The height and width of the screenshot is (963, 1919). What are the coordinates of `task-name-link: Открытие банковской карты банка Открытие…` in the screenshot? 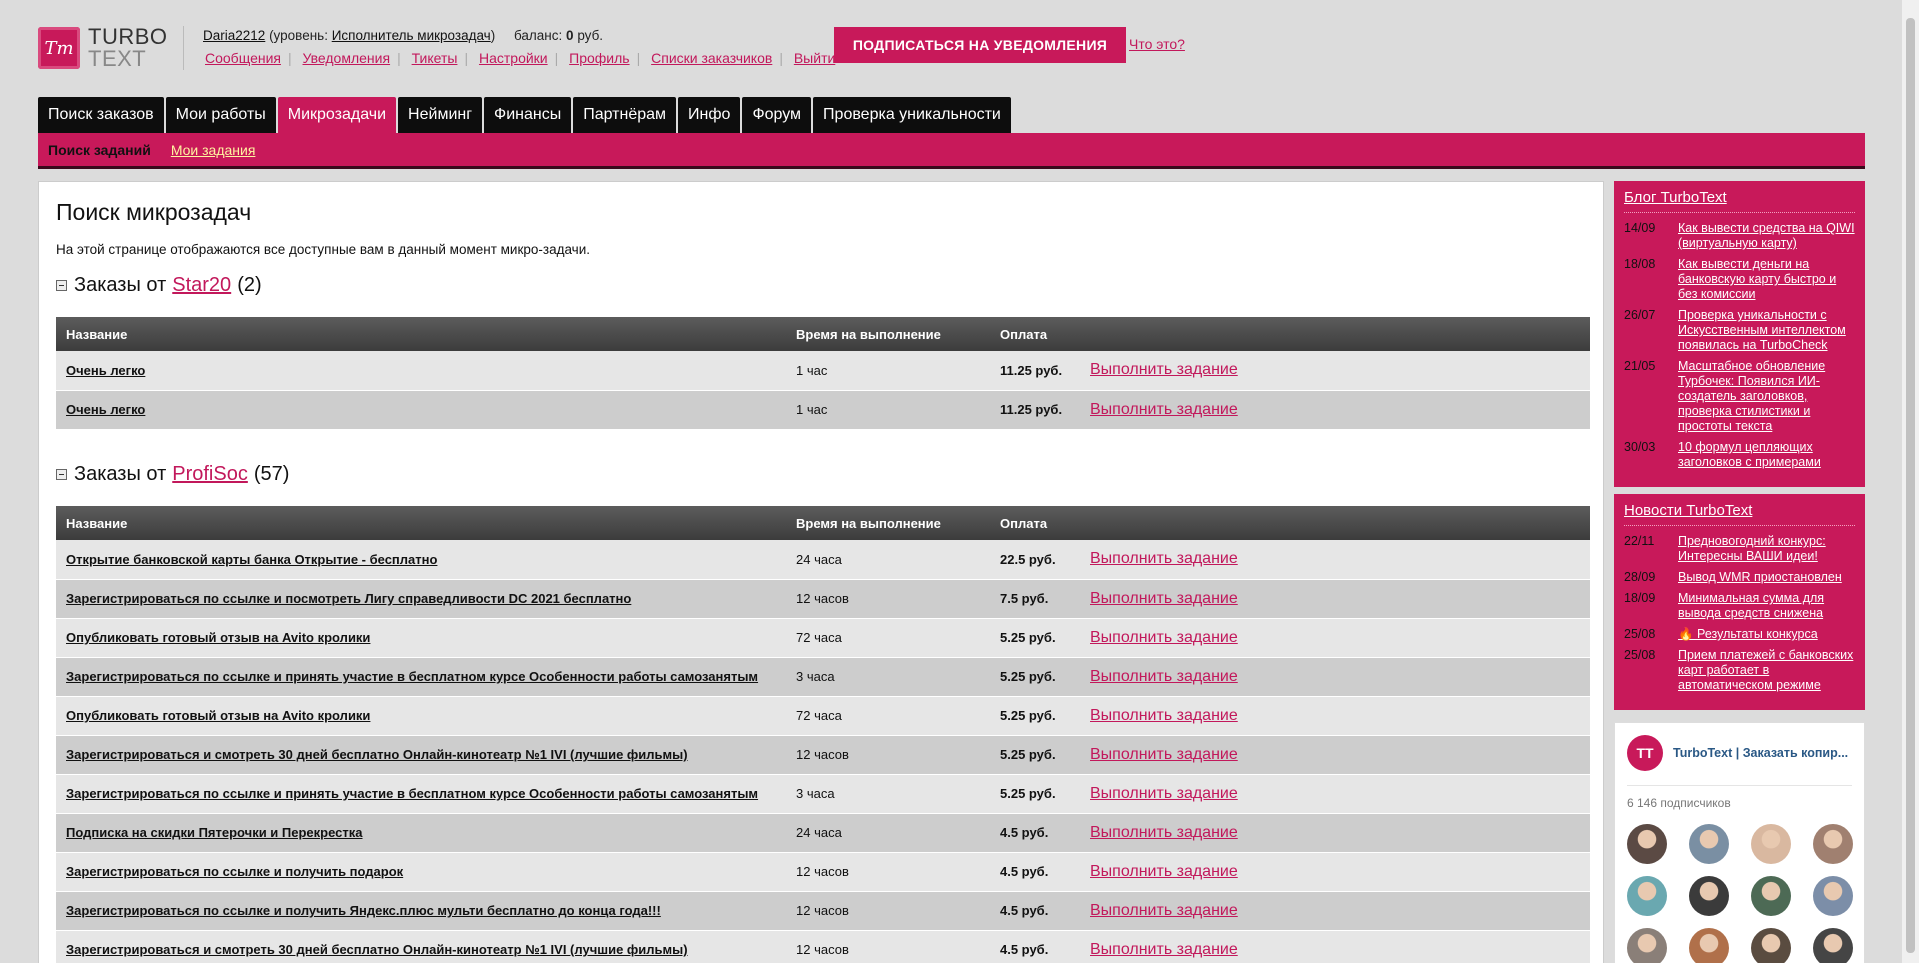 It's located at (251, 559).